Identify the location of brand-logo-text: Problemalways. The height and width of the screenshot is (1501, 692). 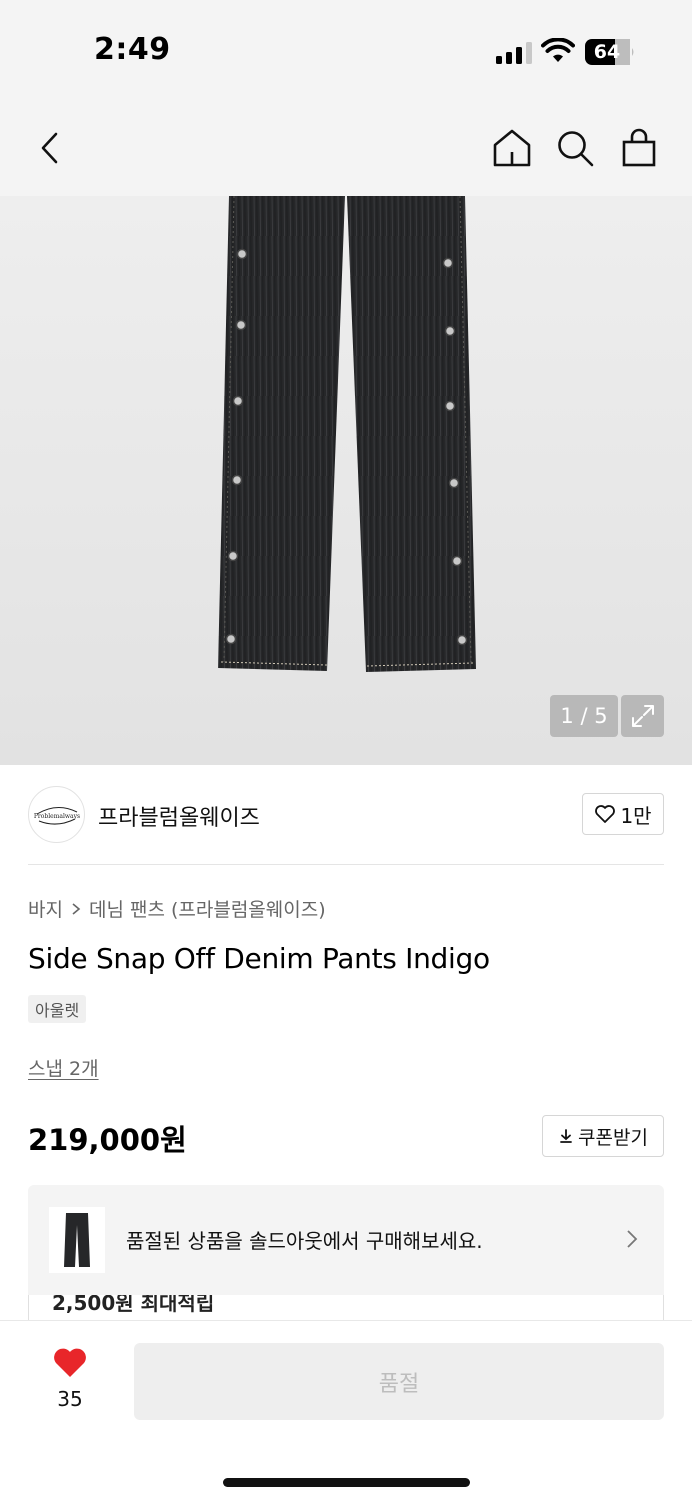
(56, 816).